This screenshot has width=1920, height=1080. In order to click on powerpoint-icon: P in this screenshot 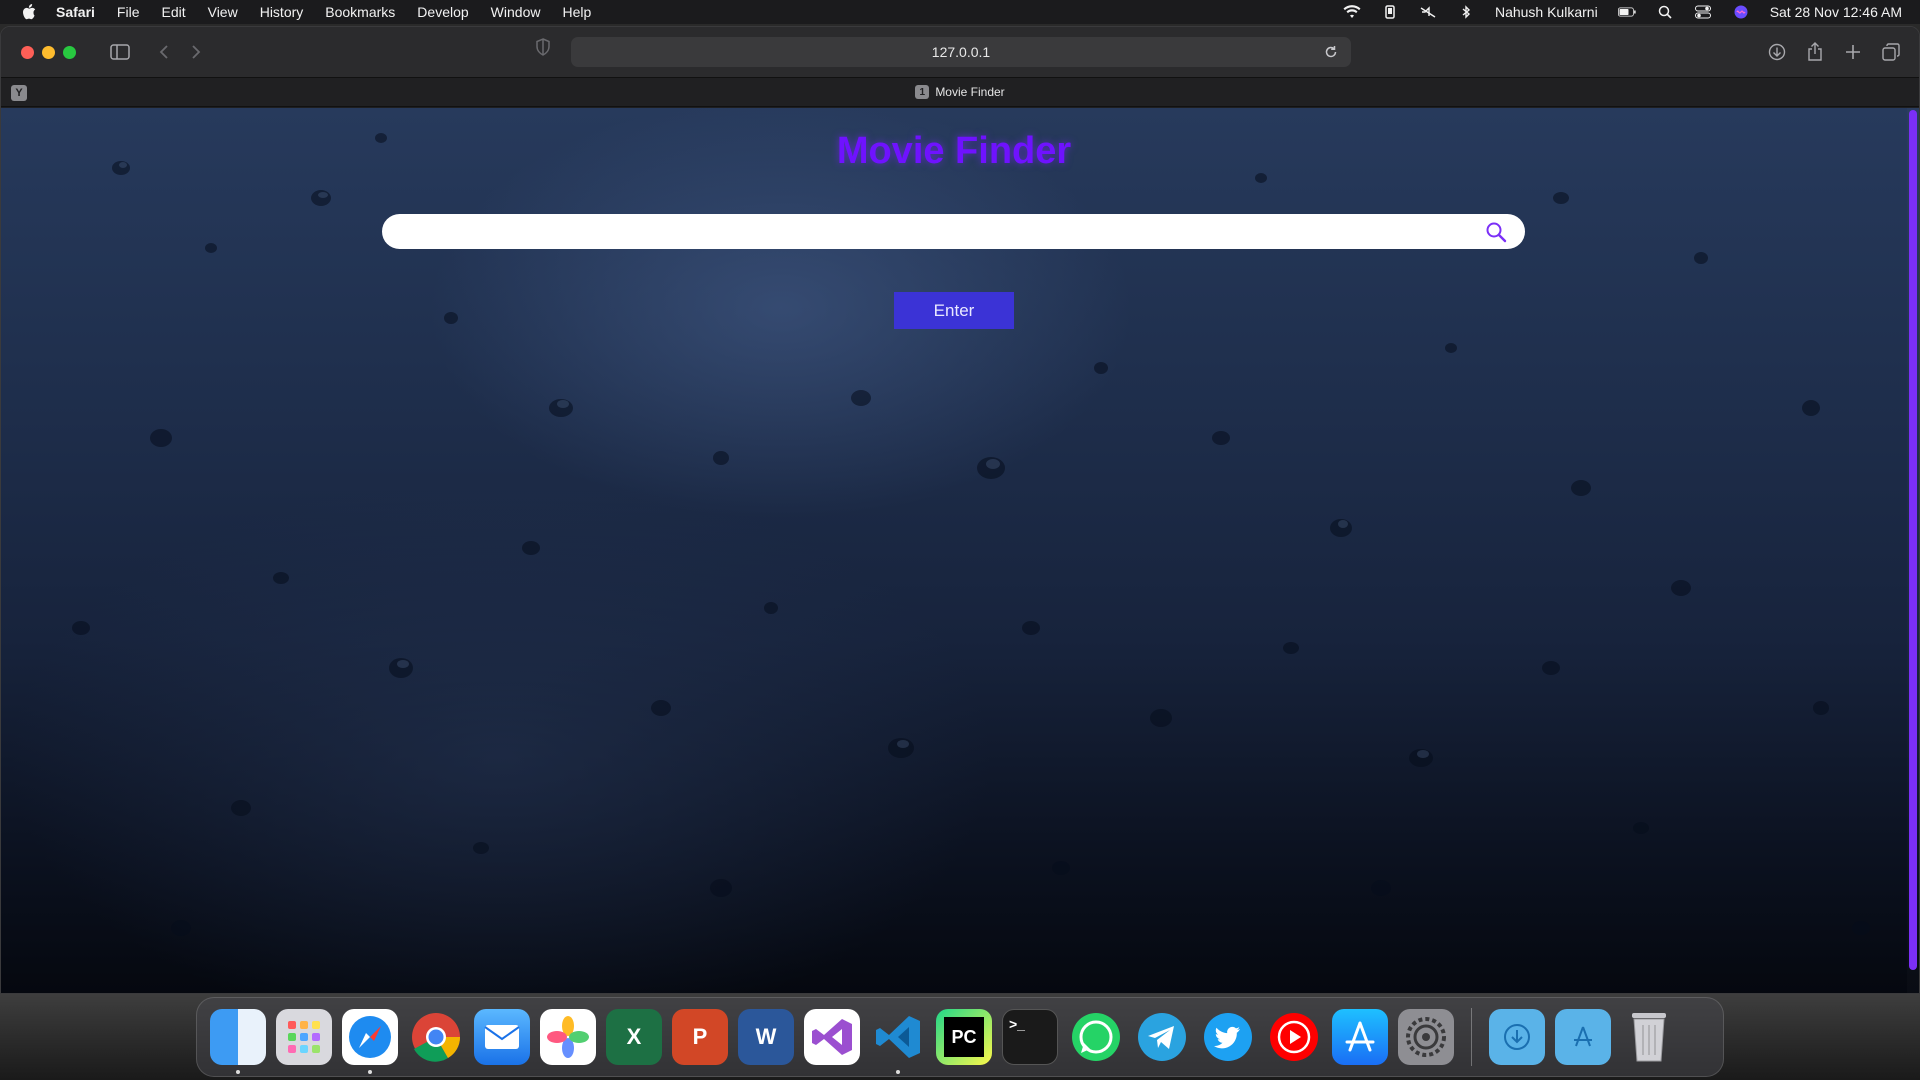, I will do `click(700, 1037)`.